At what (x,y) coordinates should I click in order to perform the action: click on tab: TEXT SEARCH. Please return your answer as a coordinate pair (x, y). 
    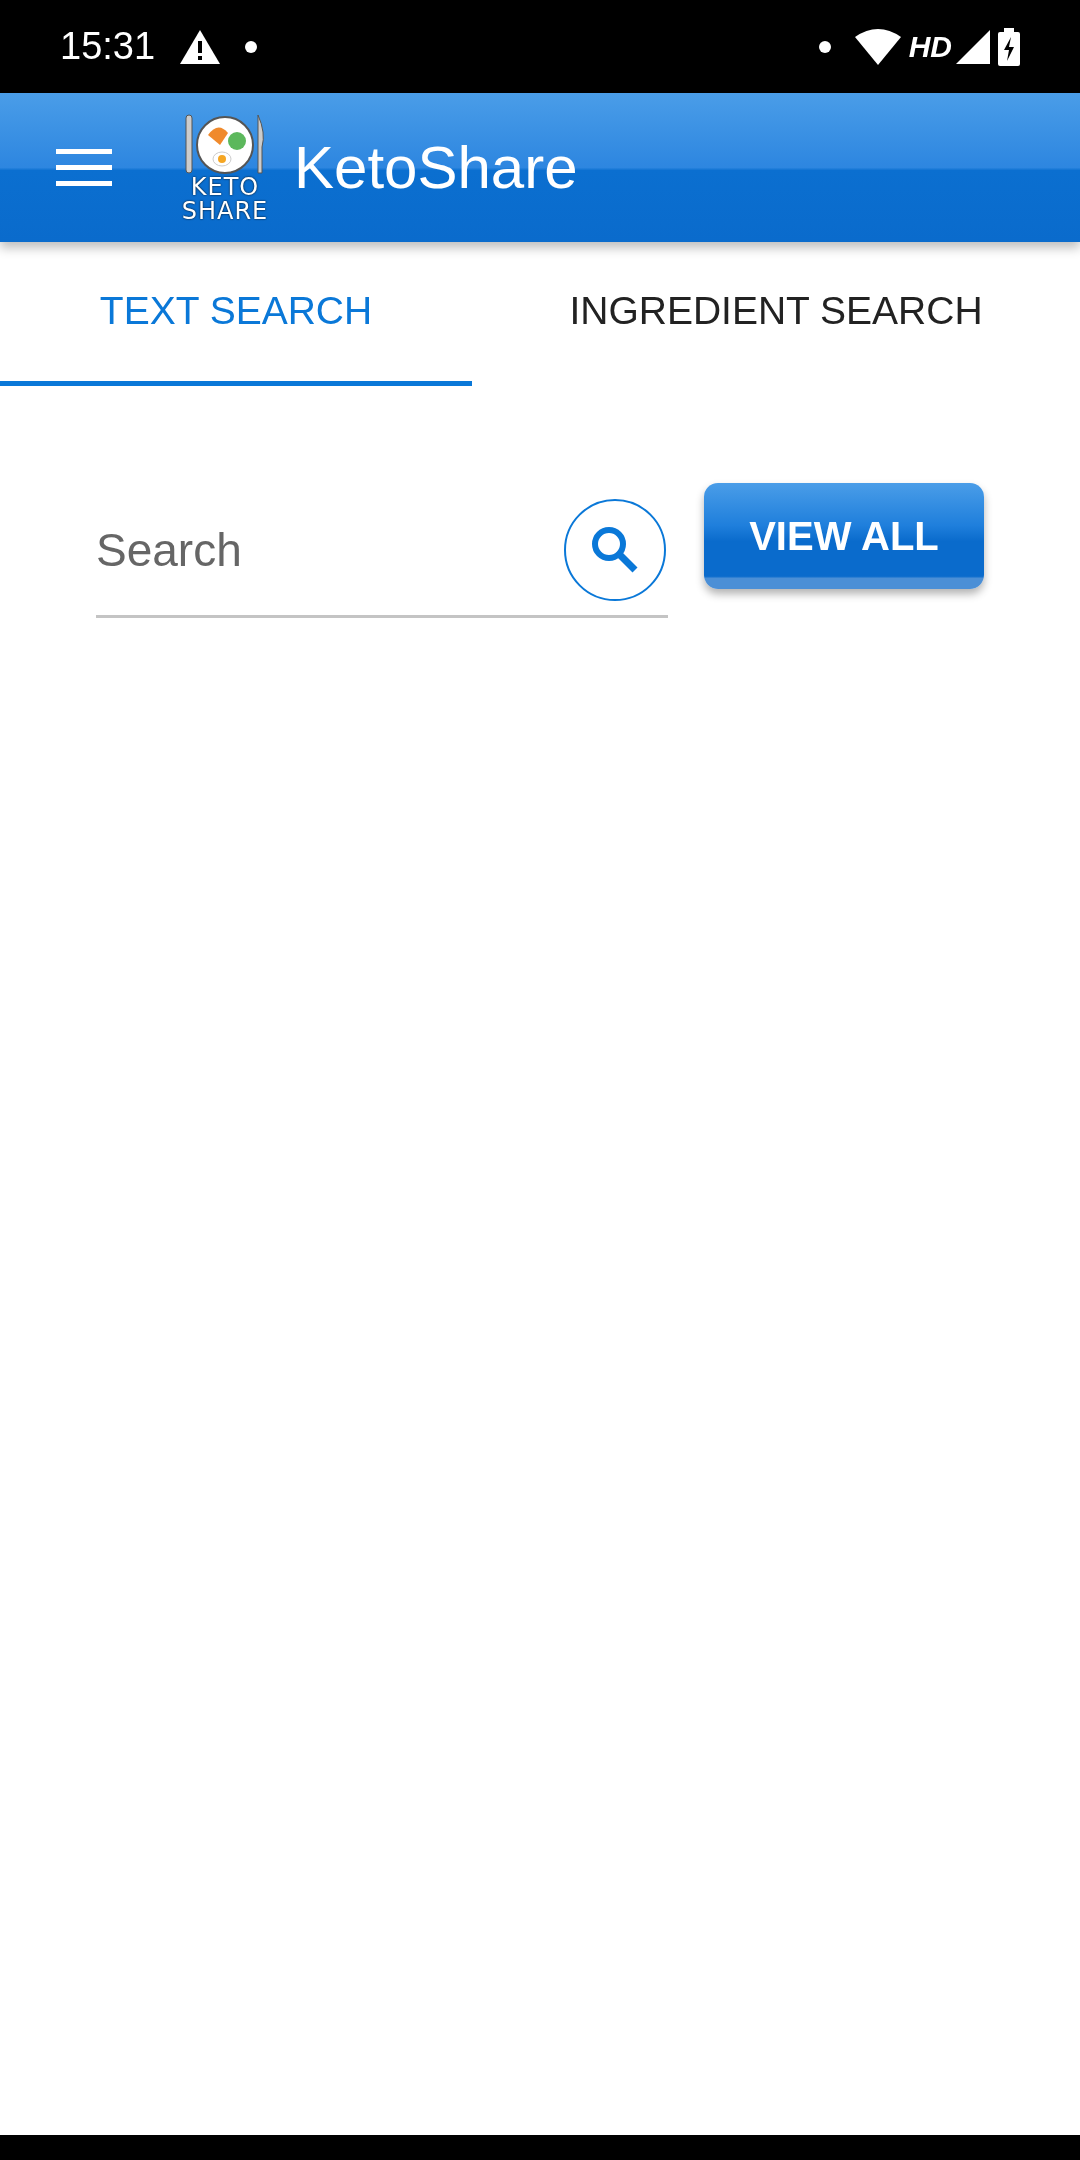
    Looking at the image, I should click on (236, 314).